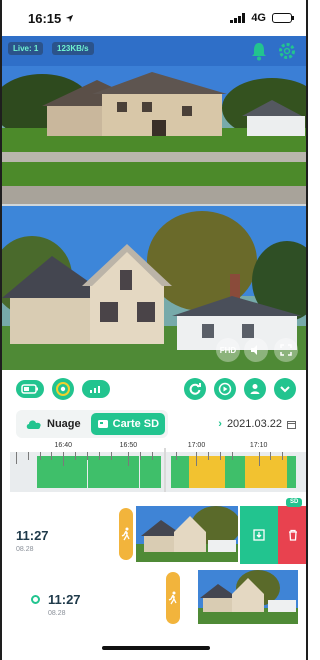 The width and height of the screenshot is (320, 660). Describe the element at coordinates (102, 424) in the screenshot. I see `sd-card-icon` at that location.